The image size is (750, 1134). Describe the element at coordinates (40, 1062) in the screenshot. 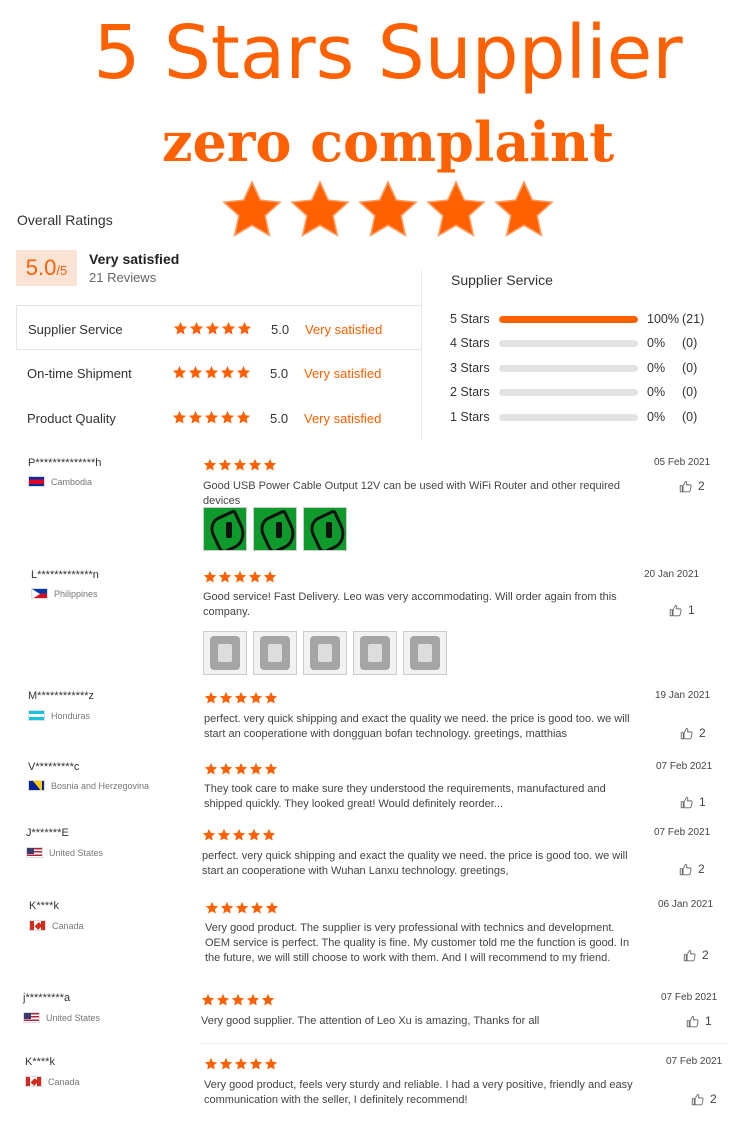

I see `reviewer-name: K****k` at that location.